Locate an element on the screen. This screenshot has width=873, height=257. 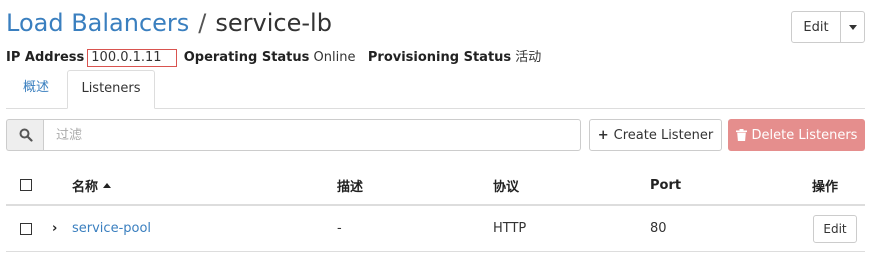
column-header-port: Port is located at coordinates (666, 185).